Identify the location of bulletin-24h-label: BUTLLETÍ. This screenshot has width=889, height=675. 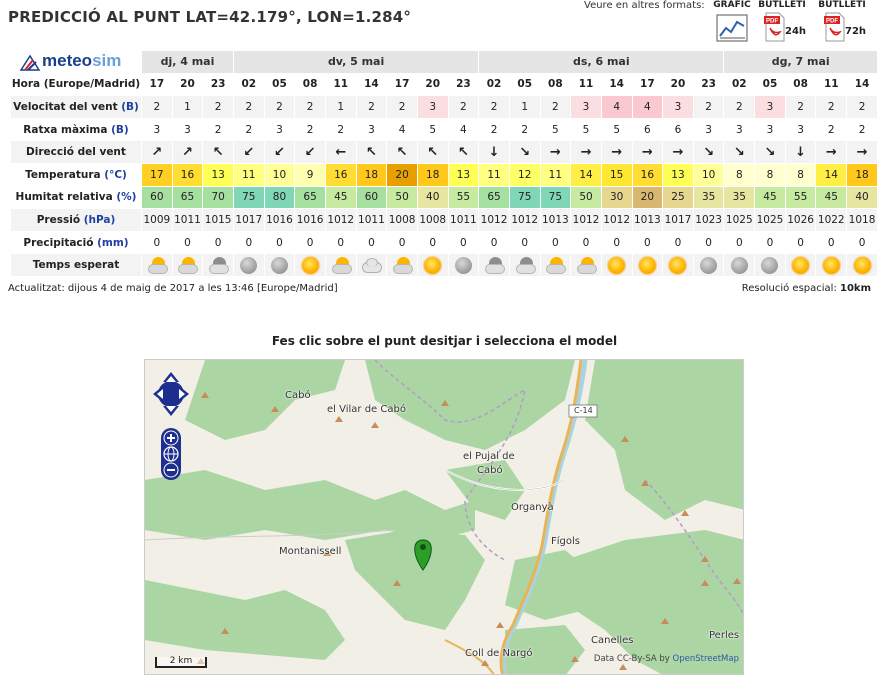
(782, 5).